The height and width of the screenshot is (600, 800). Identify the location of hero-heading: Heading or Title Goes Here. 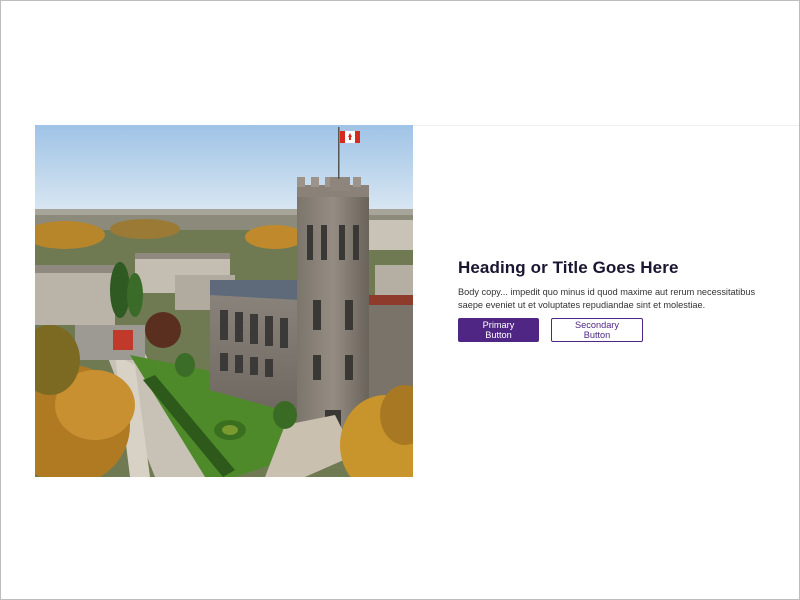
(568, 267).